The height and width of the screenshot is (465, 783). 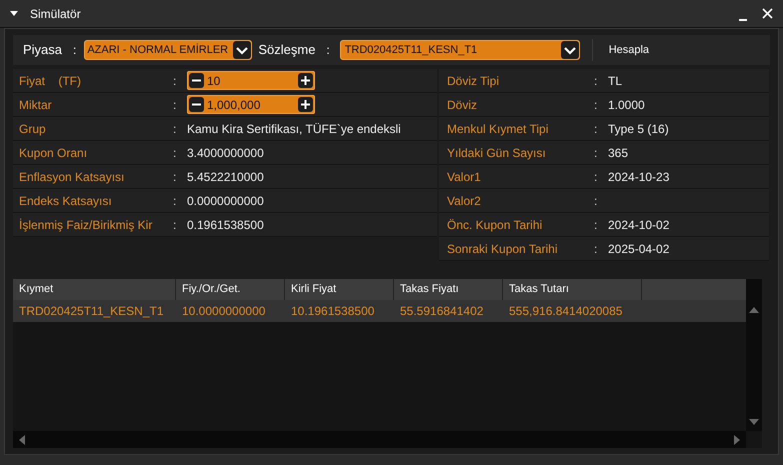 What do you see at coordinates (473, 81) in the screenshot?
I see `field-label: Döviz Tipi` at bounding box center [473, 81].